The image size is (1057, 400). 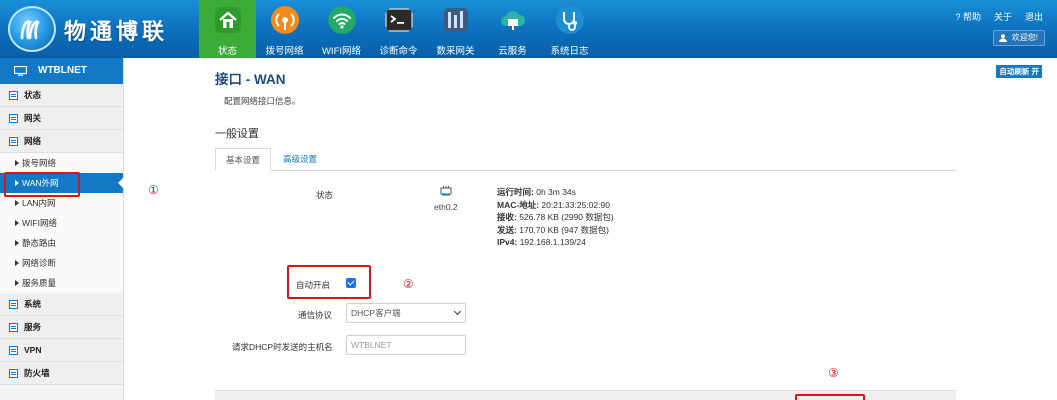 I want to click on sidebar-cat-services: 服务, so click(x=61, y=327).